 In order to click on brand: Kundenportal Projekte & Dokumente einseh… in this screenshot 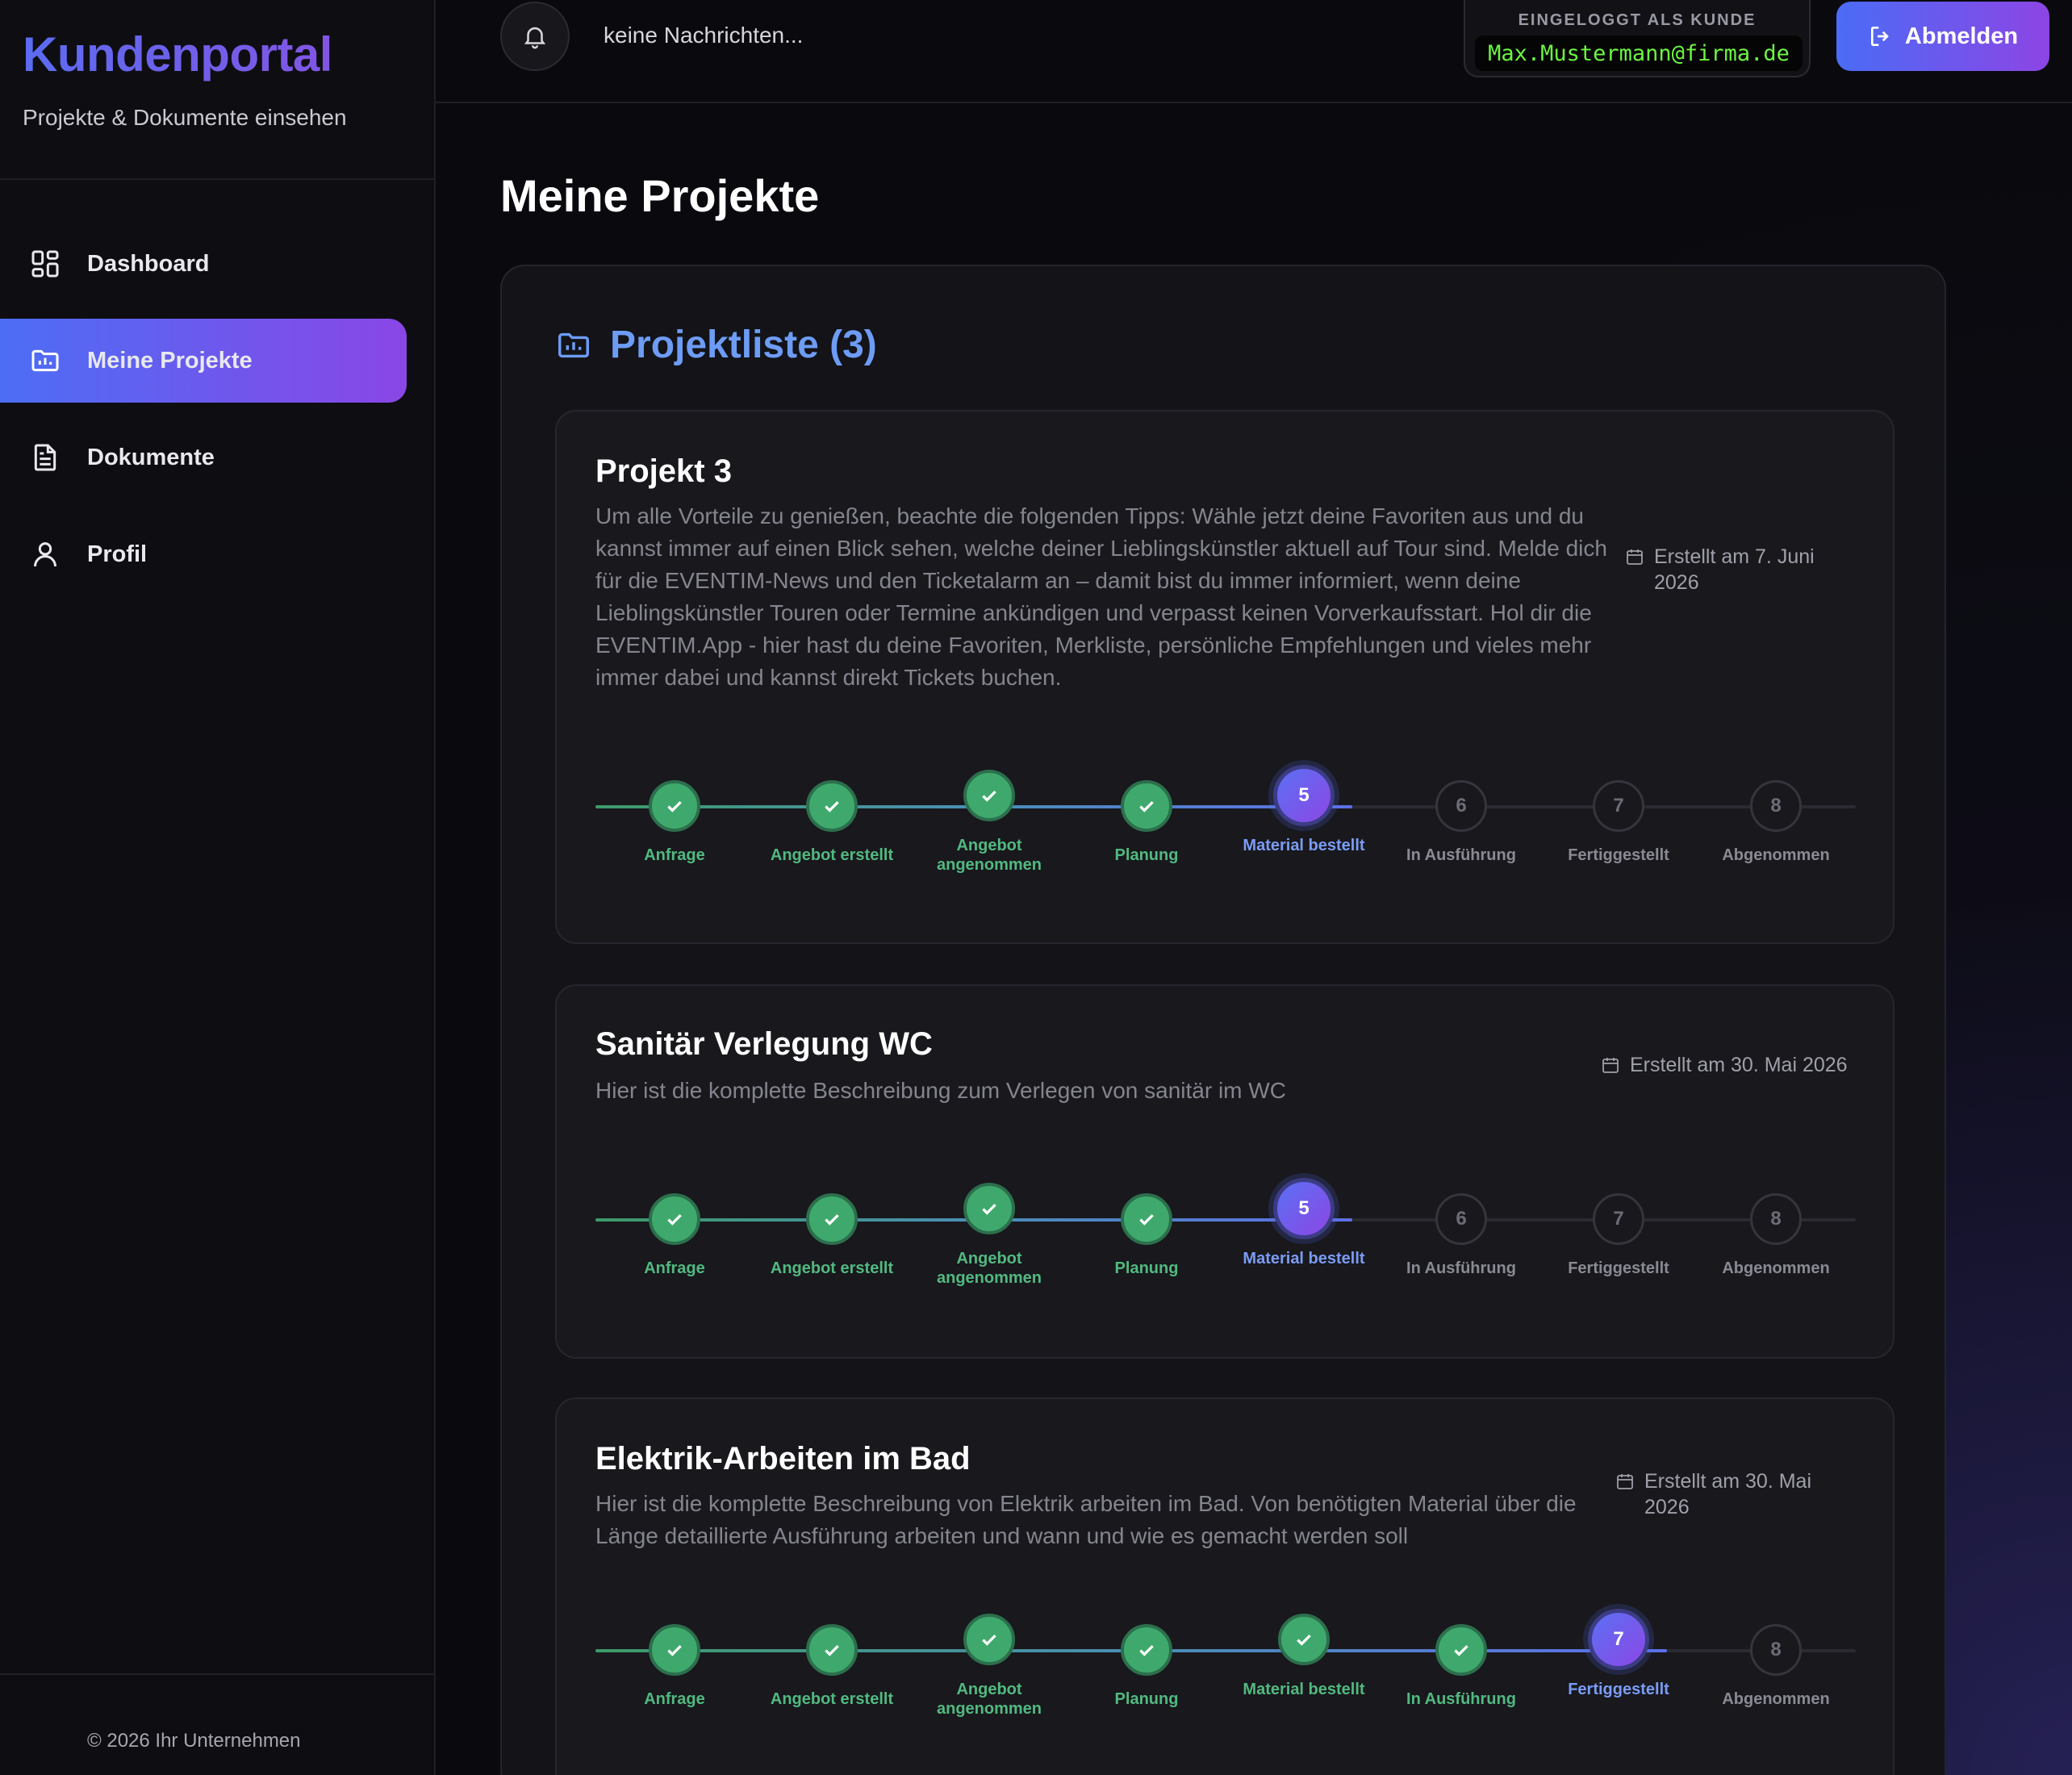, I will do `click(217, 90)`.